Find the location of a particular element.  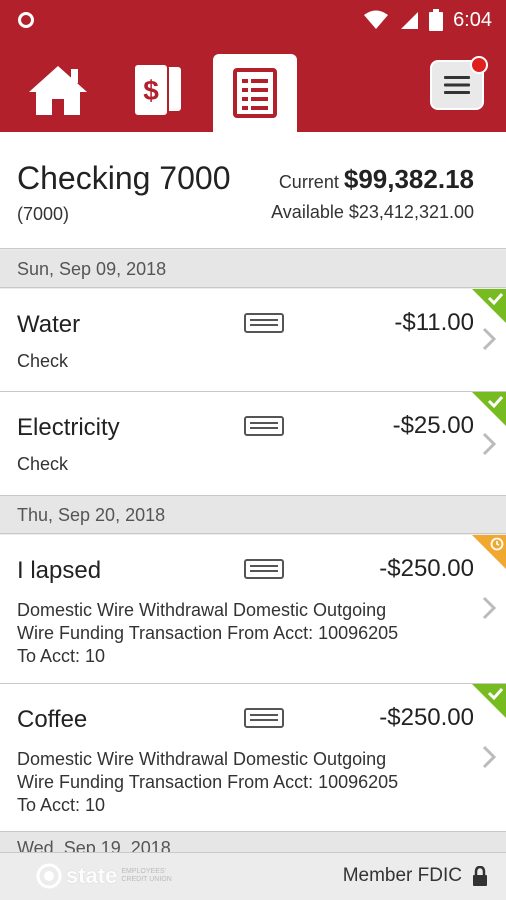

current-balance-amount: $99,382.18 is located at coordinates (408, 179).